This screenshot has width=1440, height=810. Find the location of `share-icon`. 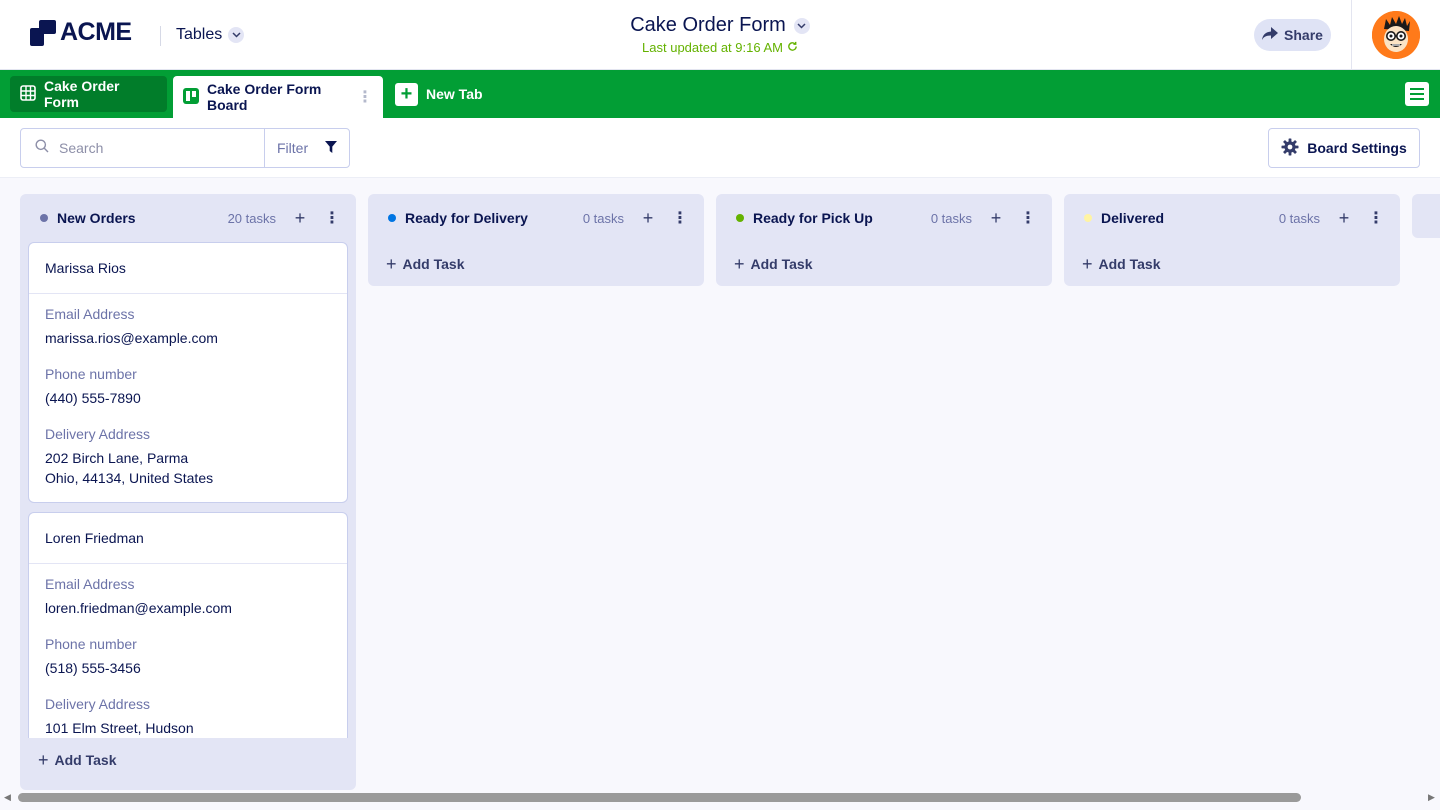

share-icon is located at coordinates (1270, 35).